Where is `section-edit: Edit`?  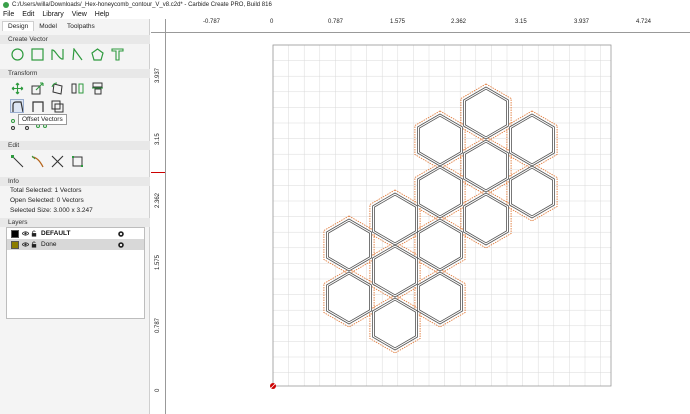
section-edit: Edit is located at coordinates (75, 145).